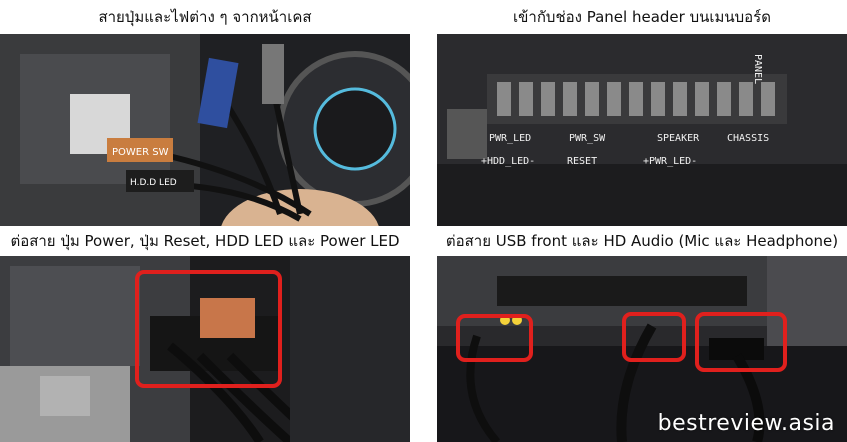 The width and height of the screenshot is (847, 442). Describe the element at coordinates (508, 161) in the screenshot. I see `label-hdd-led-header: +HDD_LED-` at that location.